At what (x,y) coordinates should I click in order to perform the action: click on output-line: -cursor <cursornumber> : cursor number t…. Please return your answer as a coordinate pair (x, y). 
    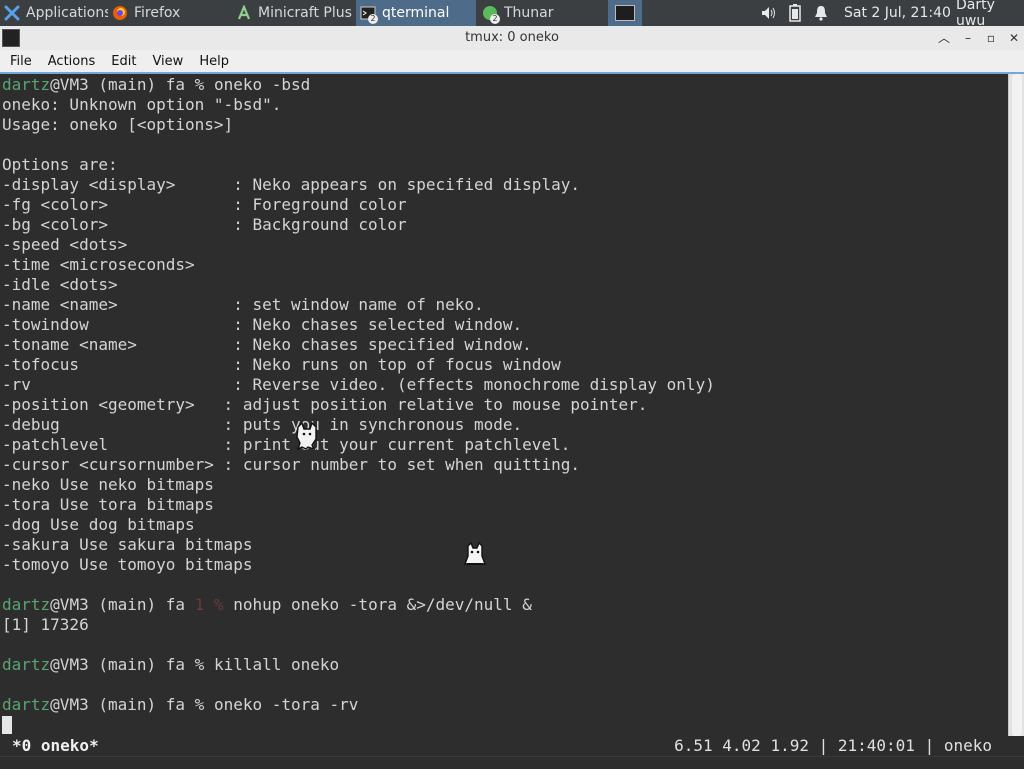
    Looking at the image, I should click on (291, 464).